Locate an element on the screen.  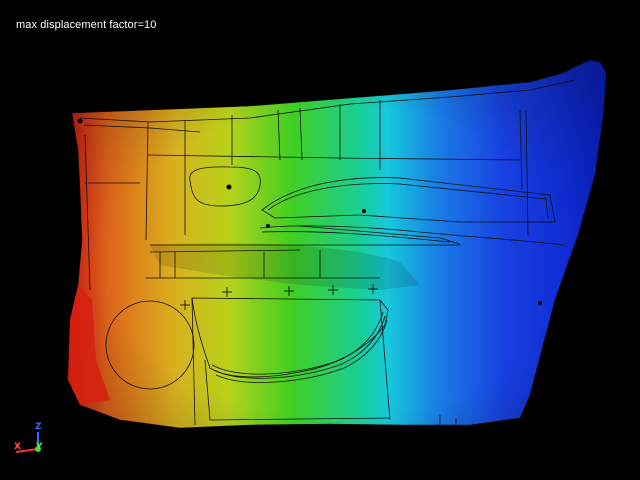
axis-triad: Z X Y is located at coordinates (28, 437).